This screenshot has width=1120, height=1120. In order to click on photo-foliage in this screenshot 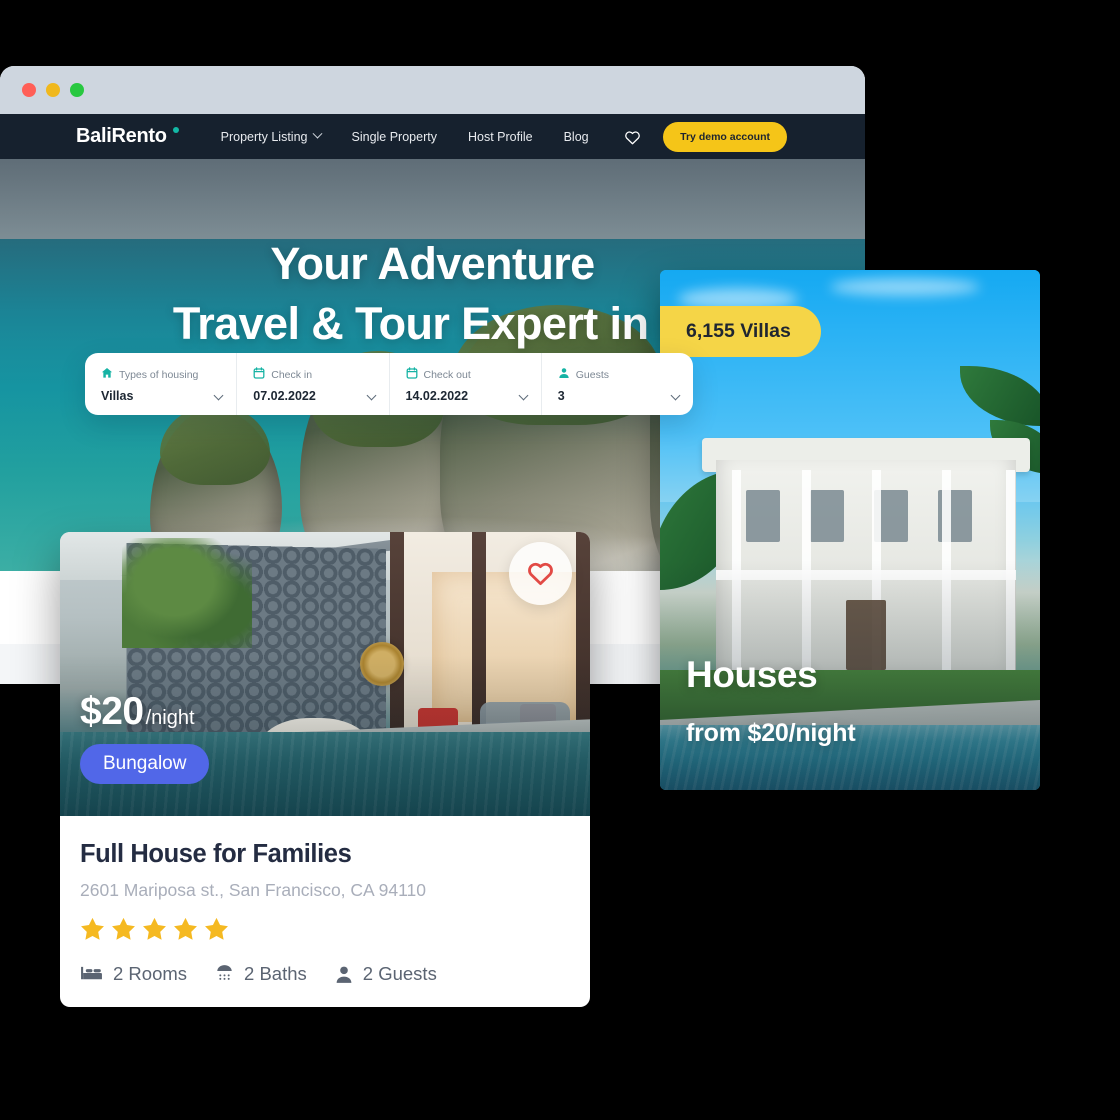, I will do `click(187, 593)`.